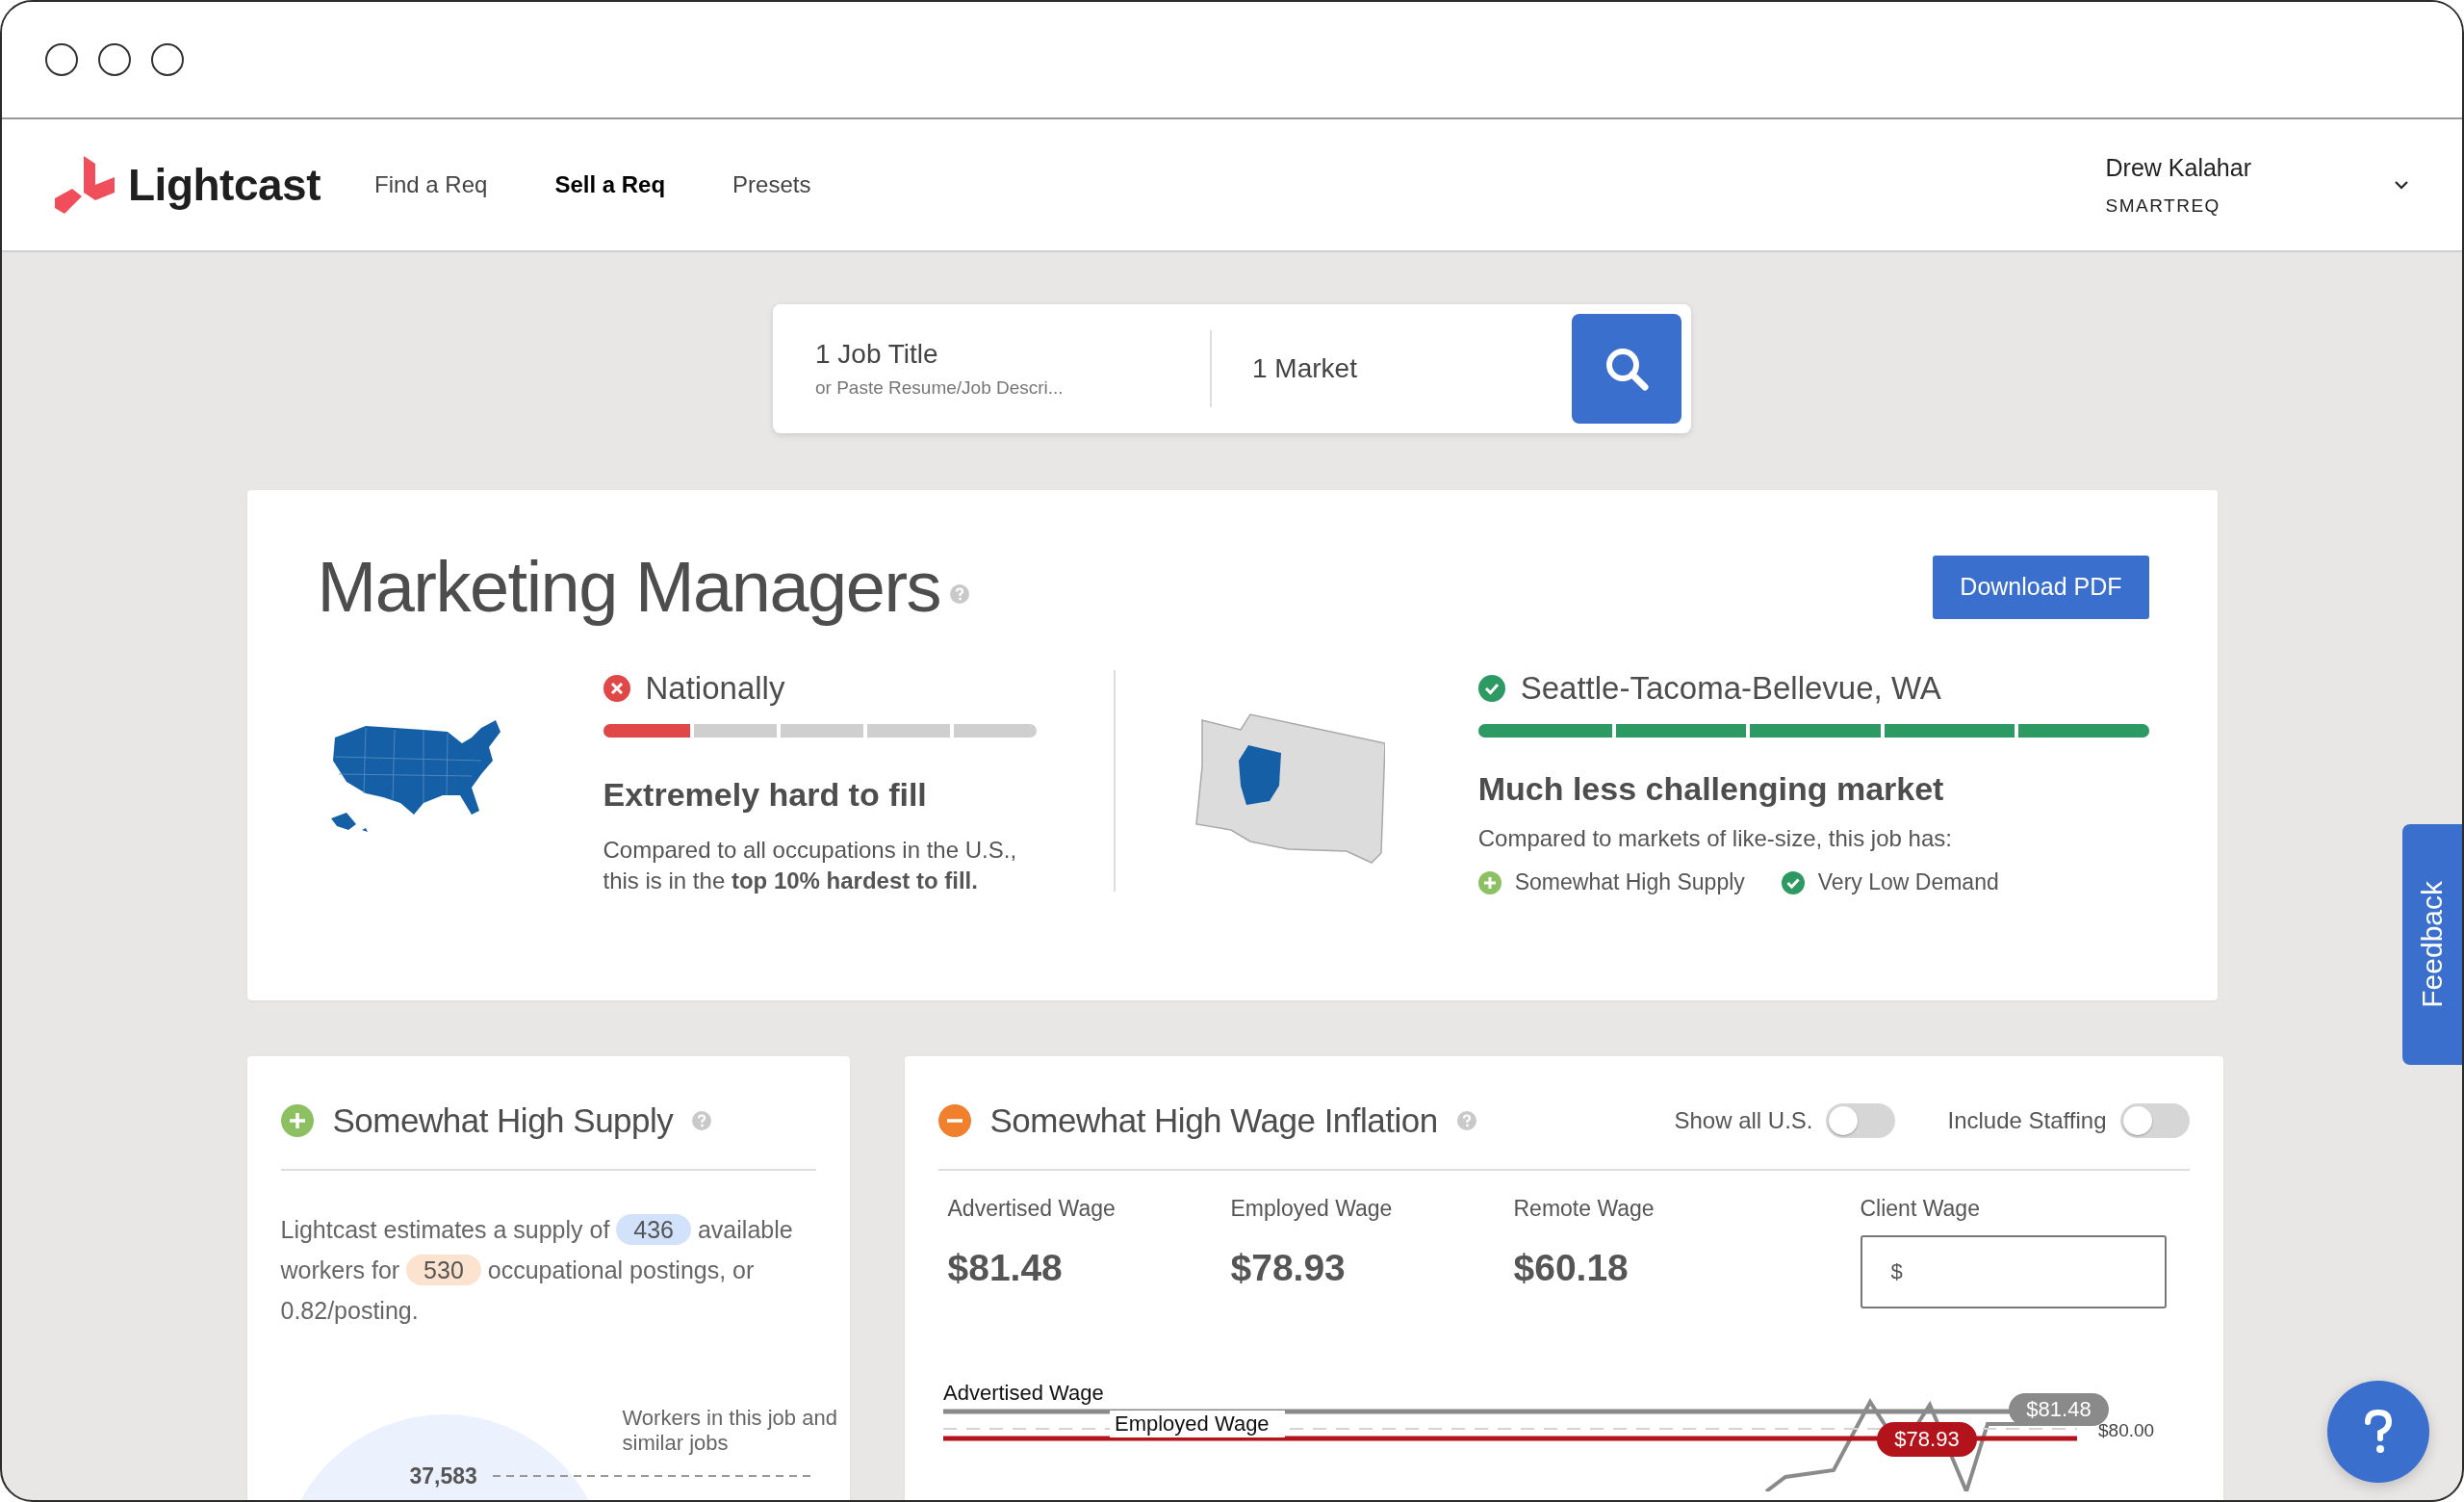 This screenshot has height=1502, width=2464. I want to click on factor-label: Somewhat High Supply, so click(1629, 882).